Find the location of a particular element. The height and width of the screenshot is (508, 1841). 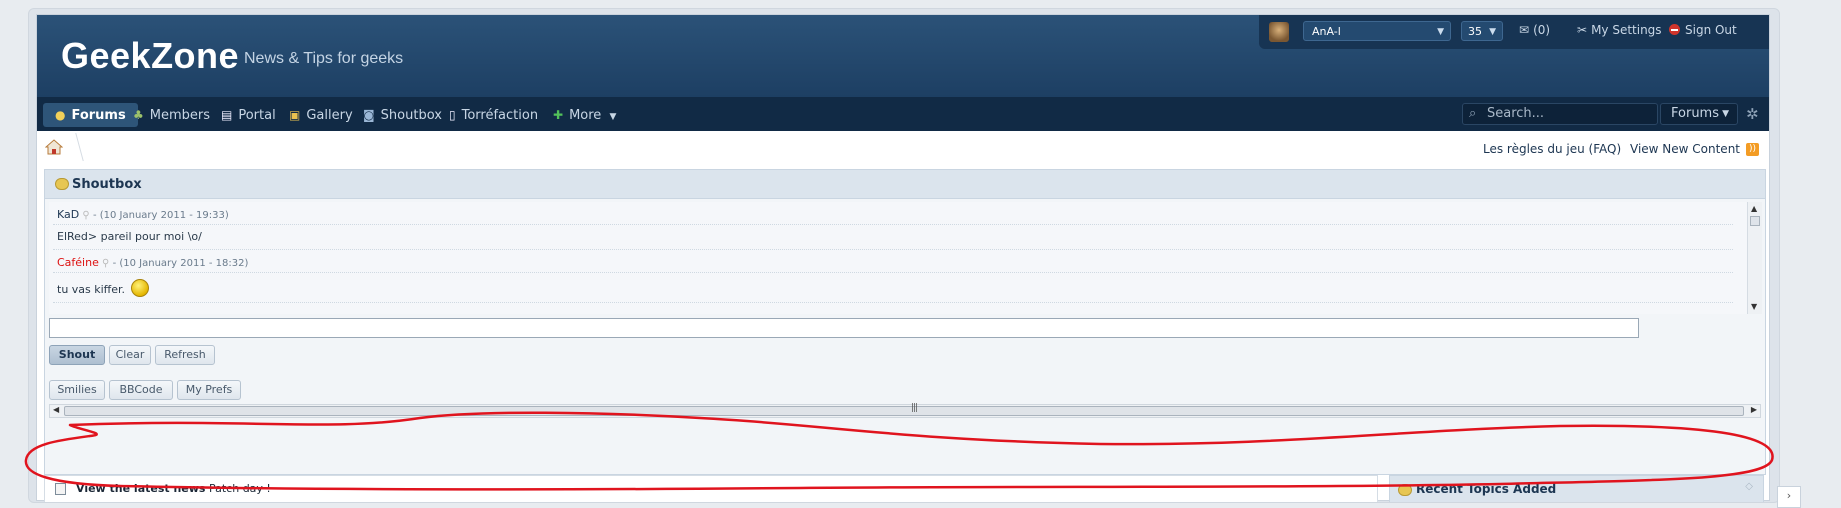

vertical-scrollbar: ▲ ▼ is located at coordinates (1754, 258).